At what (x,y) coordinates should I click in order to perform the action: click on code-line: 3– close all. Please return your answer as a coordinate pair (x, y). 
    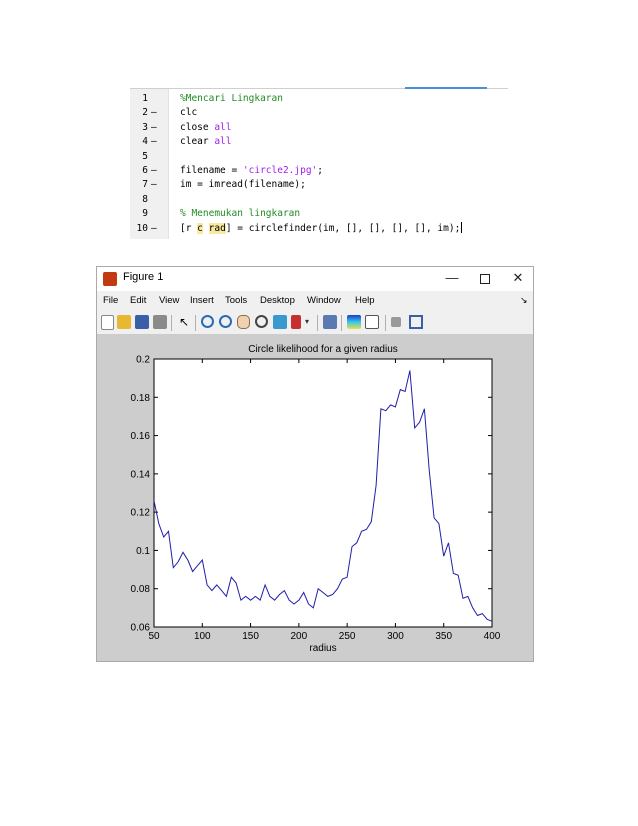
    Looking at the image, I should click on (319, 128).